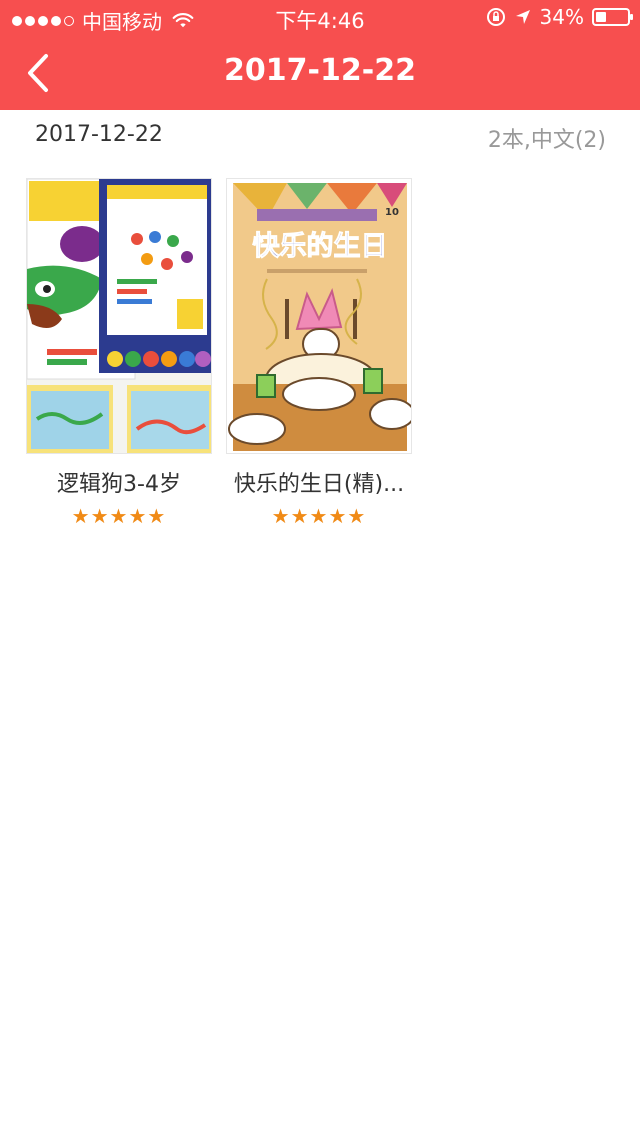 This screenshot has width=640, height=1138. What do you see at coordinates (522, 17) in the screenshot?
I see `location-arrow-icon` at bounding box center [522, 17].